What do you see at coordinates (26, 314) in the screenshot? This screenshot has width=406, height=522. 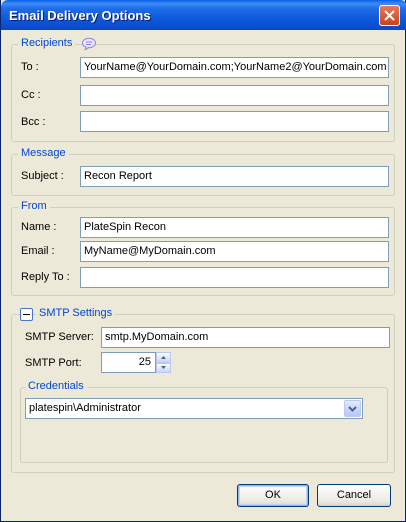 I see `collapse-minus-icon` at bounding box center [26, 314].